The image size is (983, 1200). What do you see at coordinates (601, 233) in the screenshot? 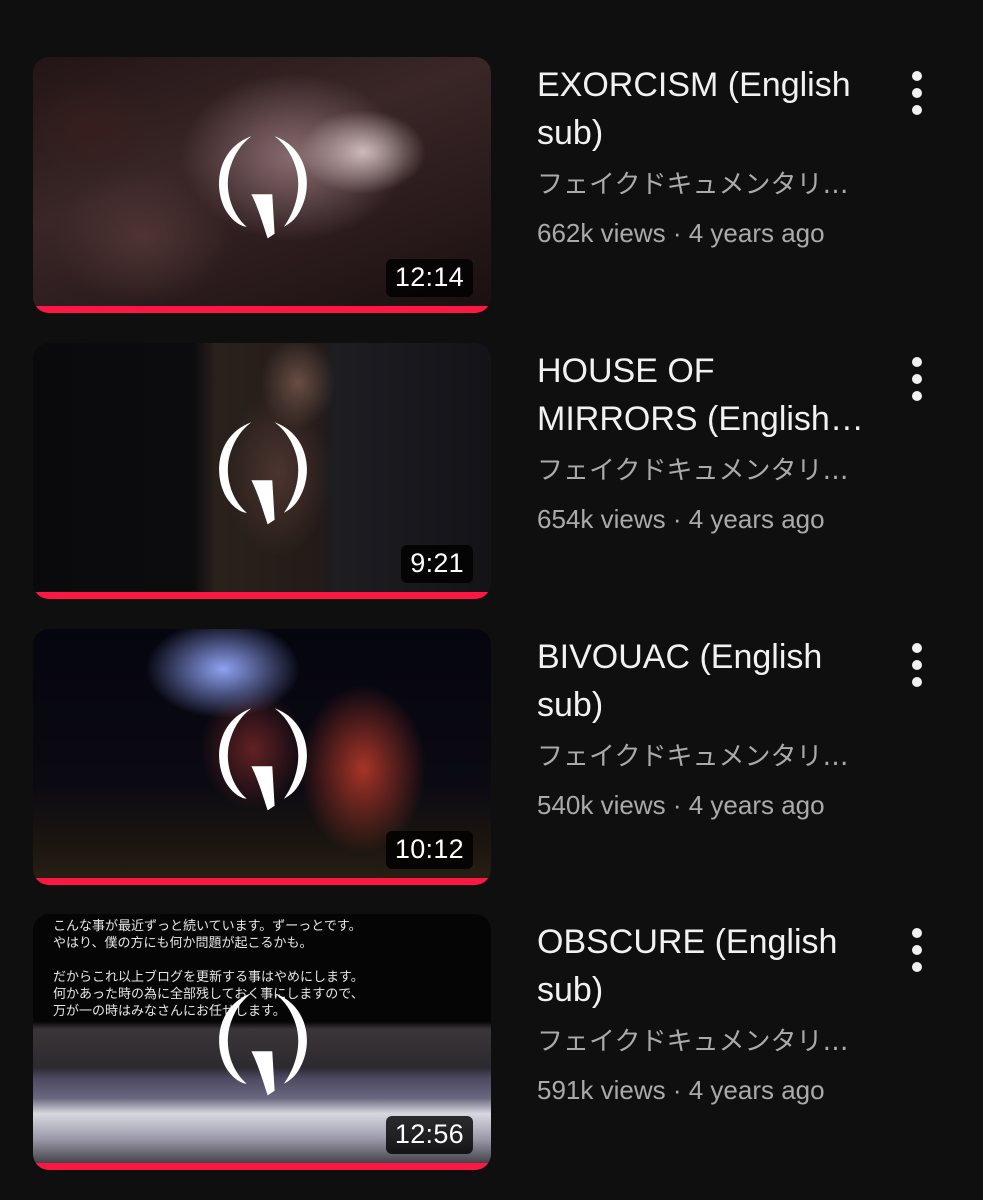
I see `view-count: 662k views` at bounding box center [601, 233].